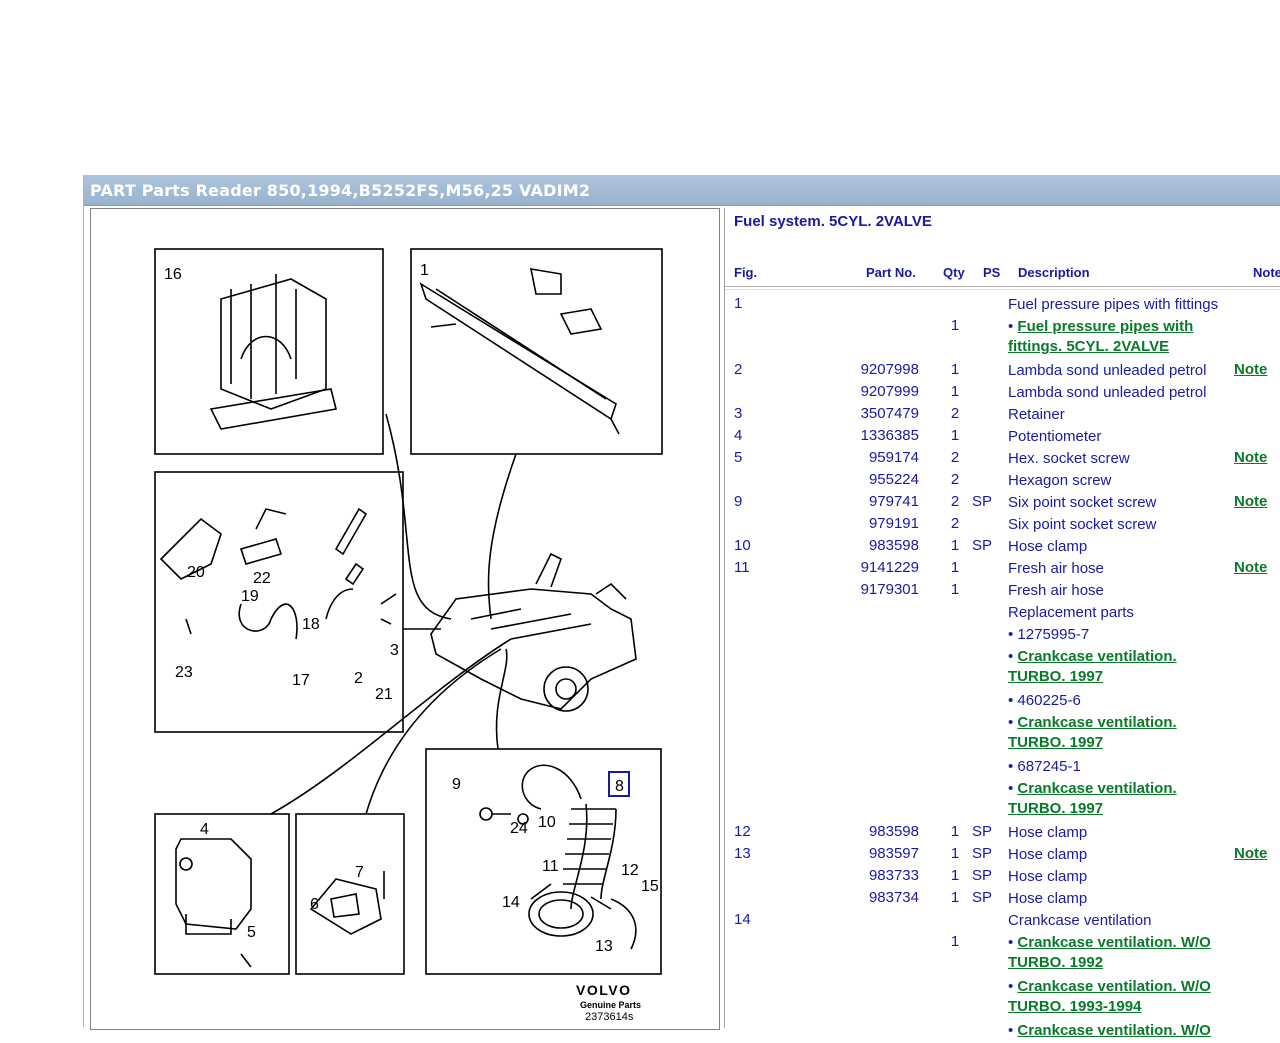  I want to click on cell-part-no: 9179301, so click(889, 589).